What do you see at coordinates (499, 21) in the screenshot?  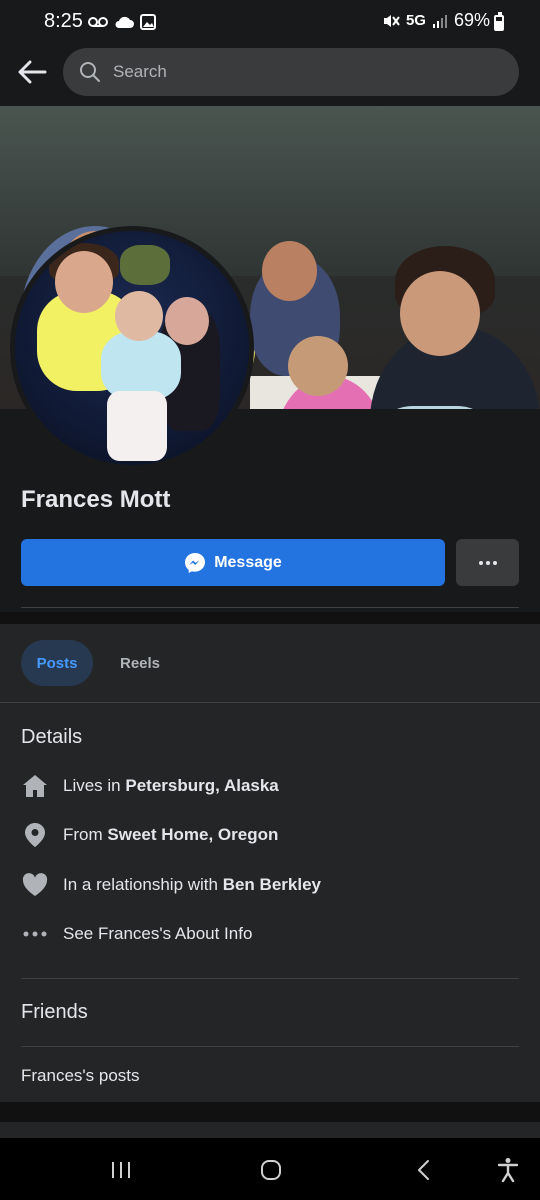 I see `battery-icon` at bounding box center [499, 21].